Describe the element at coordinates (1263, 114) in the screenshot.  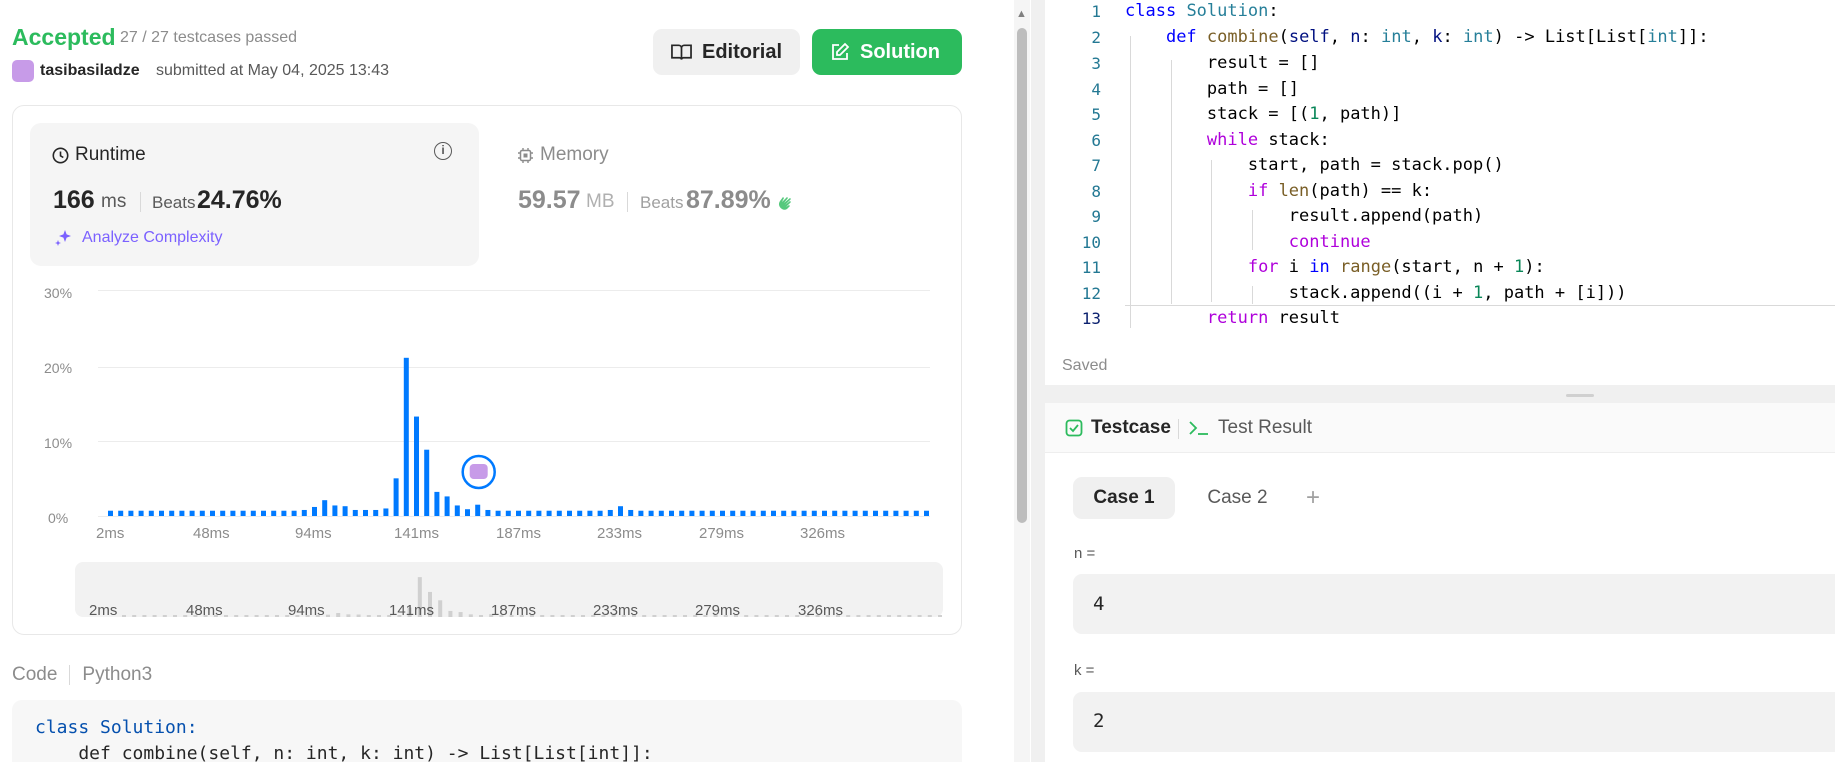
I see `editor-line: stack = [(1, path)]` at that location.